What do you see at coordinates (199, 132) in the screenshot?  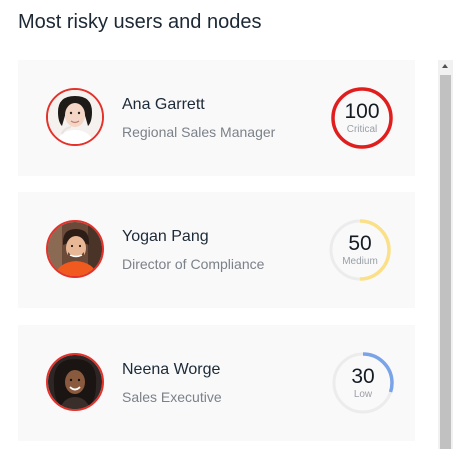 I see `user-role: Regional Sales Manager` at bounding box center [199, 132].